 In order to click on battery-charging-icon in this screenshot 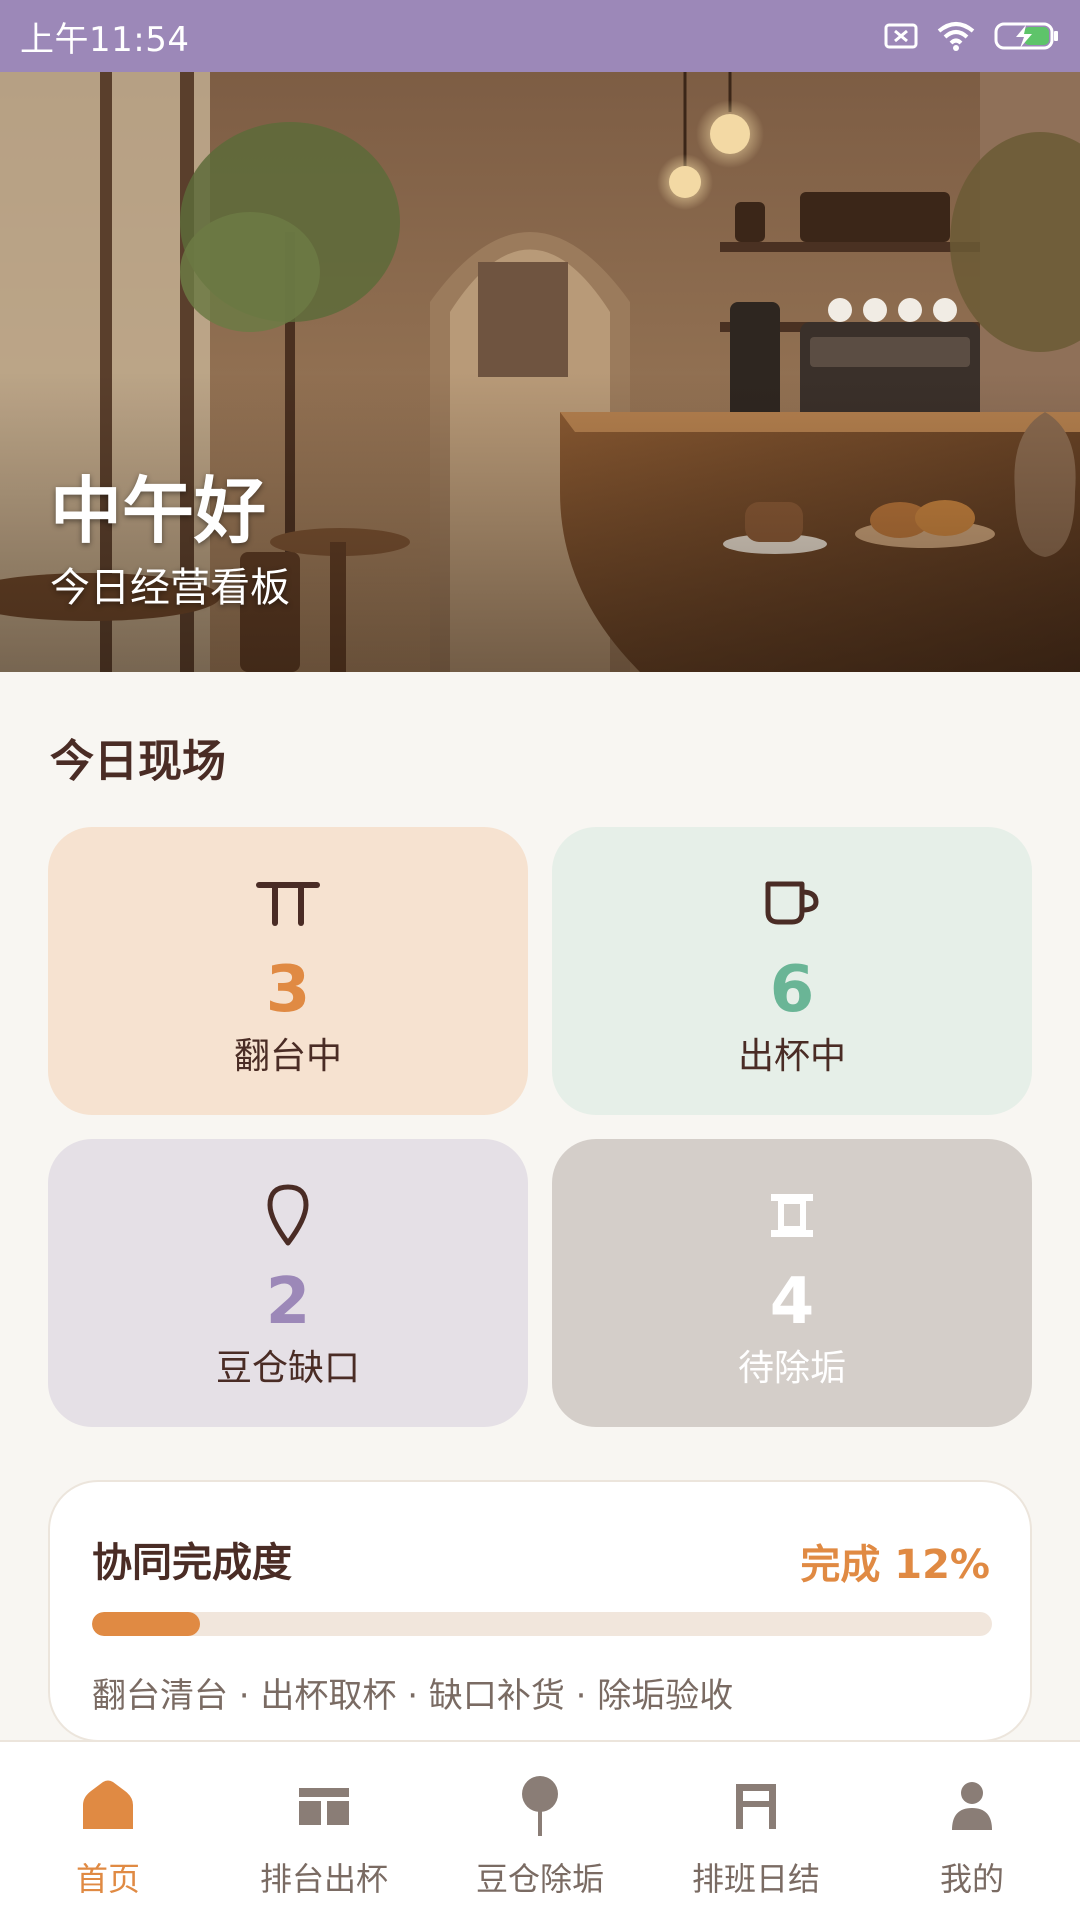, I will do `click(1027, 36)`.